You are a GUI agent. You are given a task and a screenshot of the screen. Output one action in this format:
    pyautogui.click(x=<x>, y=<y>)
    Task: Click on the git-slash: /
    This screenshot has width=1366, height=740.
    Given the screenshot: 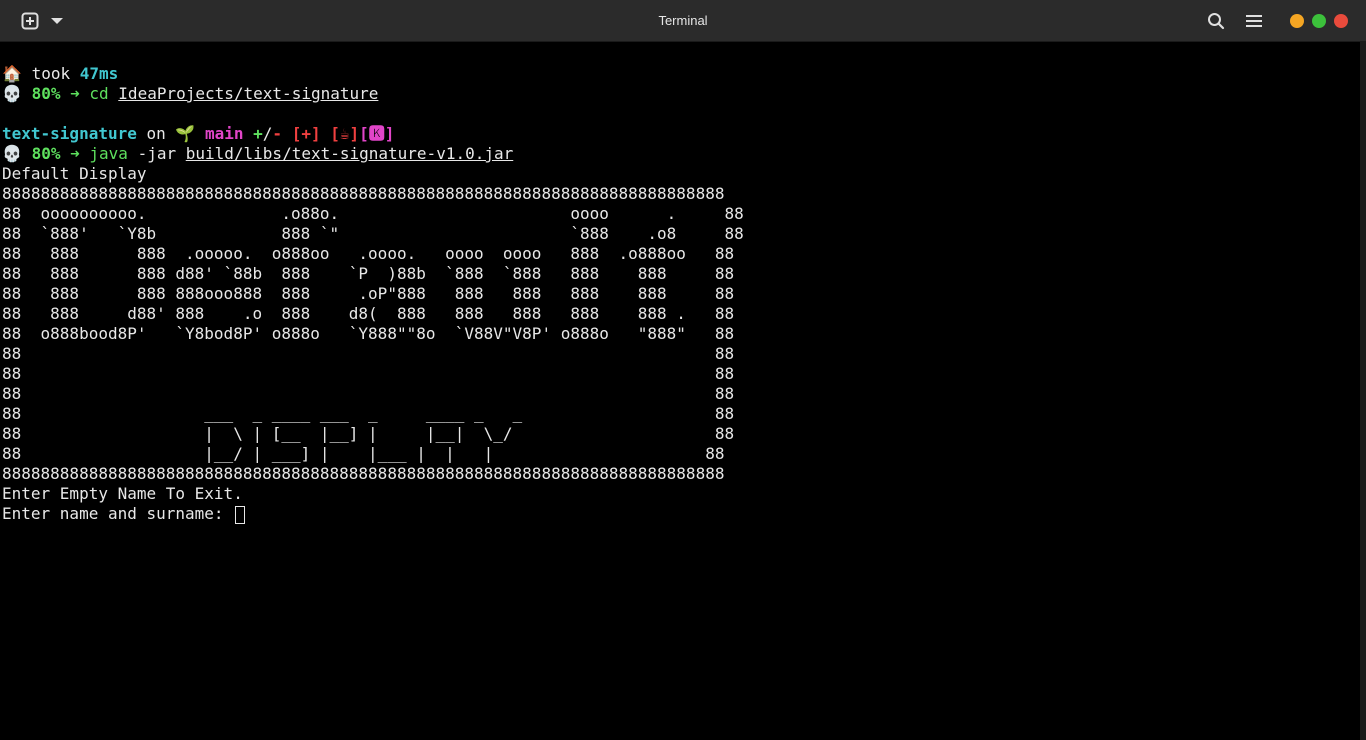 What is the action you would take?
    pyautogui.click(x=267, y=133)
    